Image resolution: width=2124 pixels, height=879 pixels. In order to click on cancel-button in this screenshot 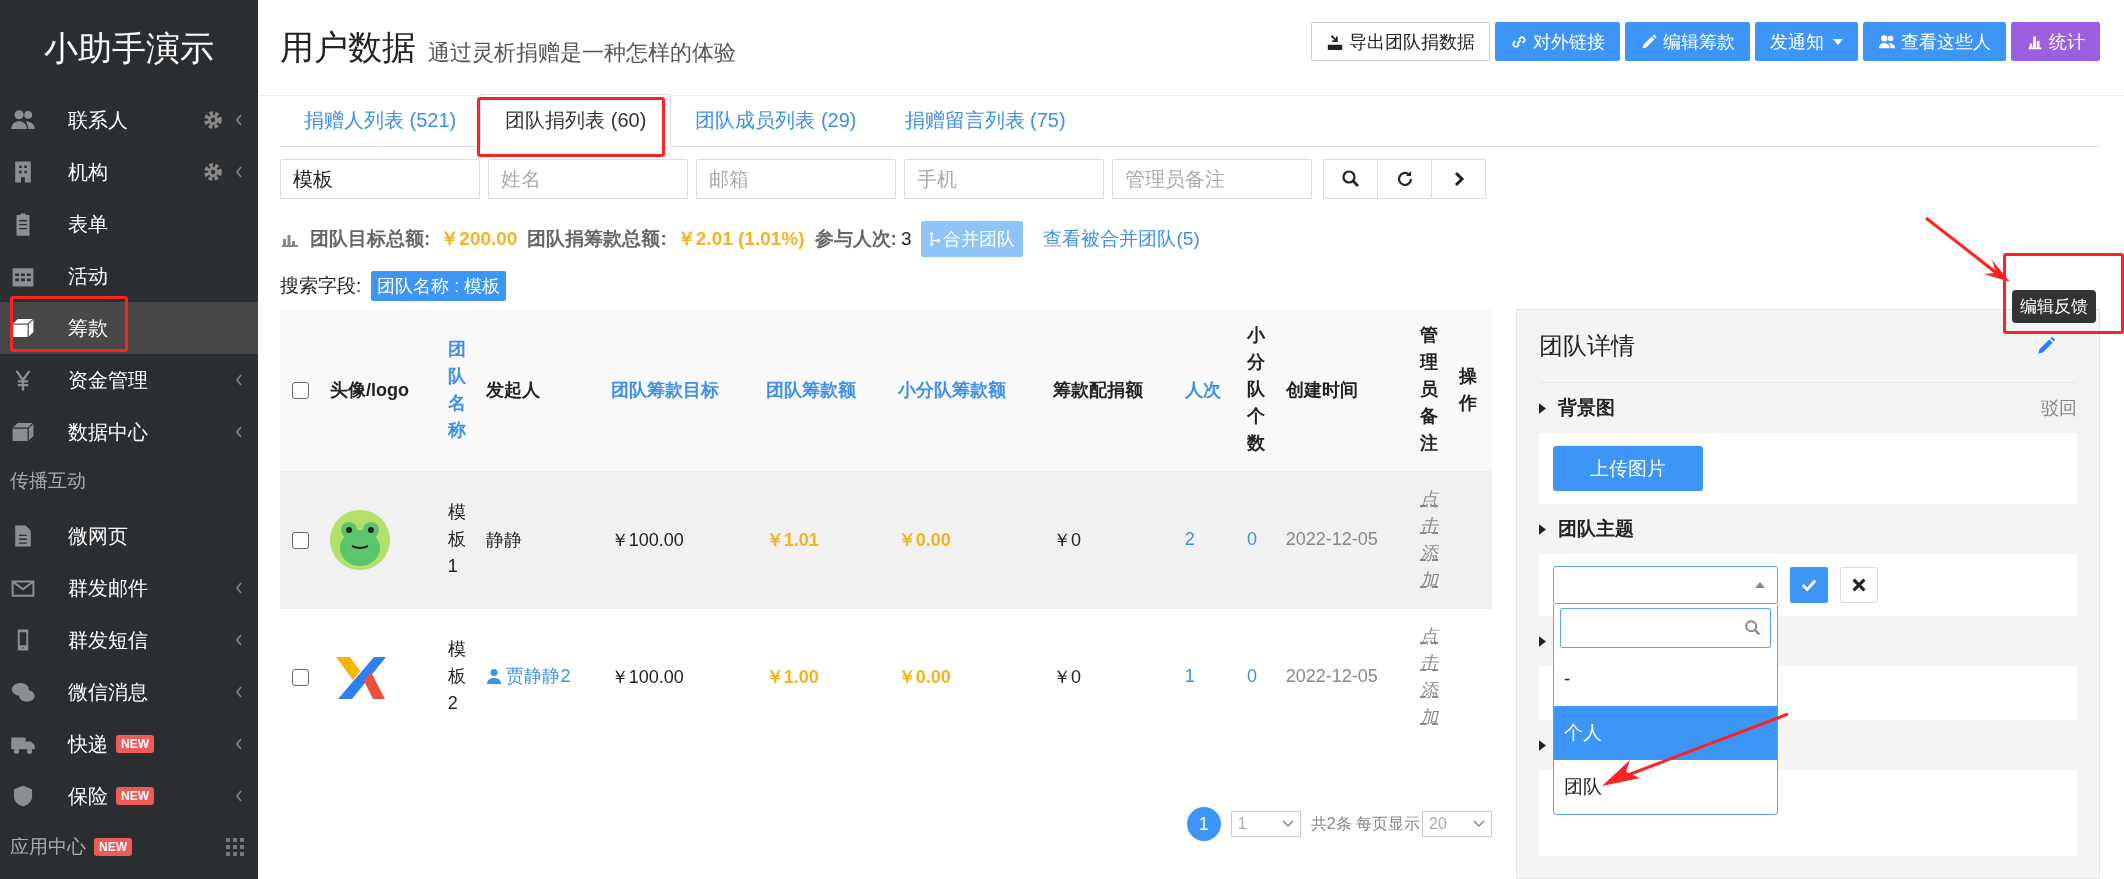, I will do `click(1859, 585)`.